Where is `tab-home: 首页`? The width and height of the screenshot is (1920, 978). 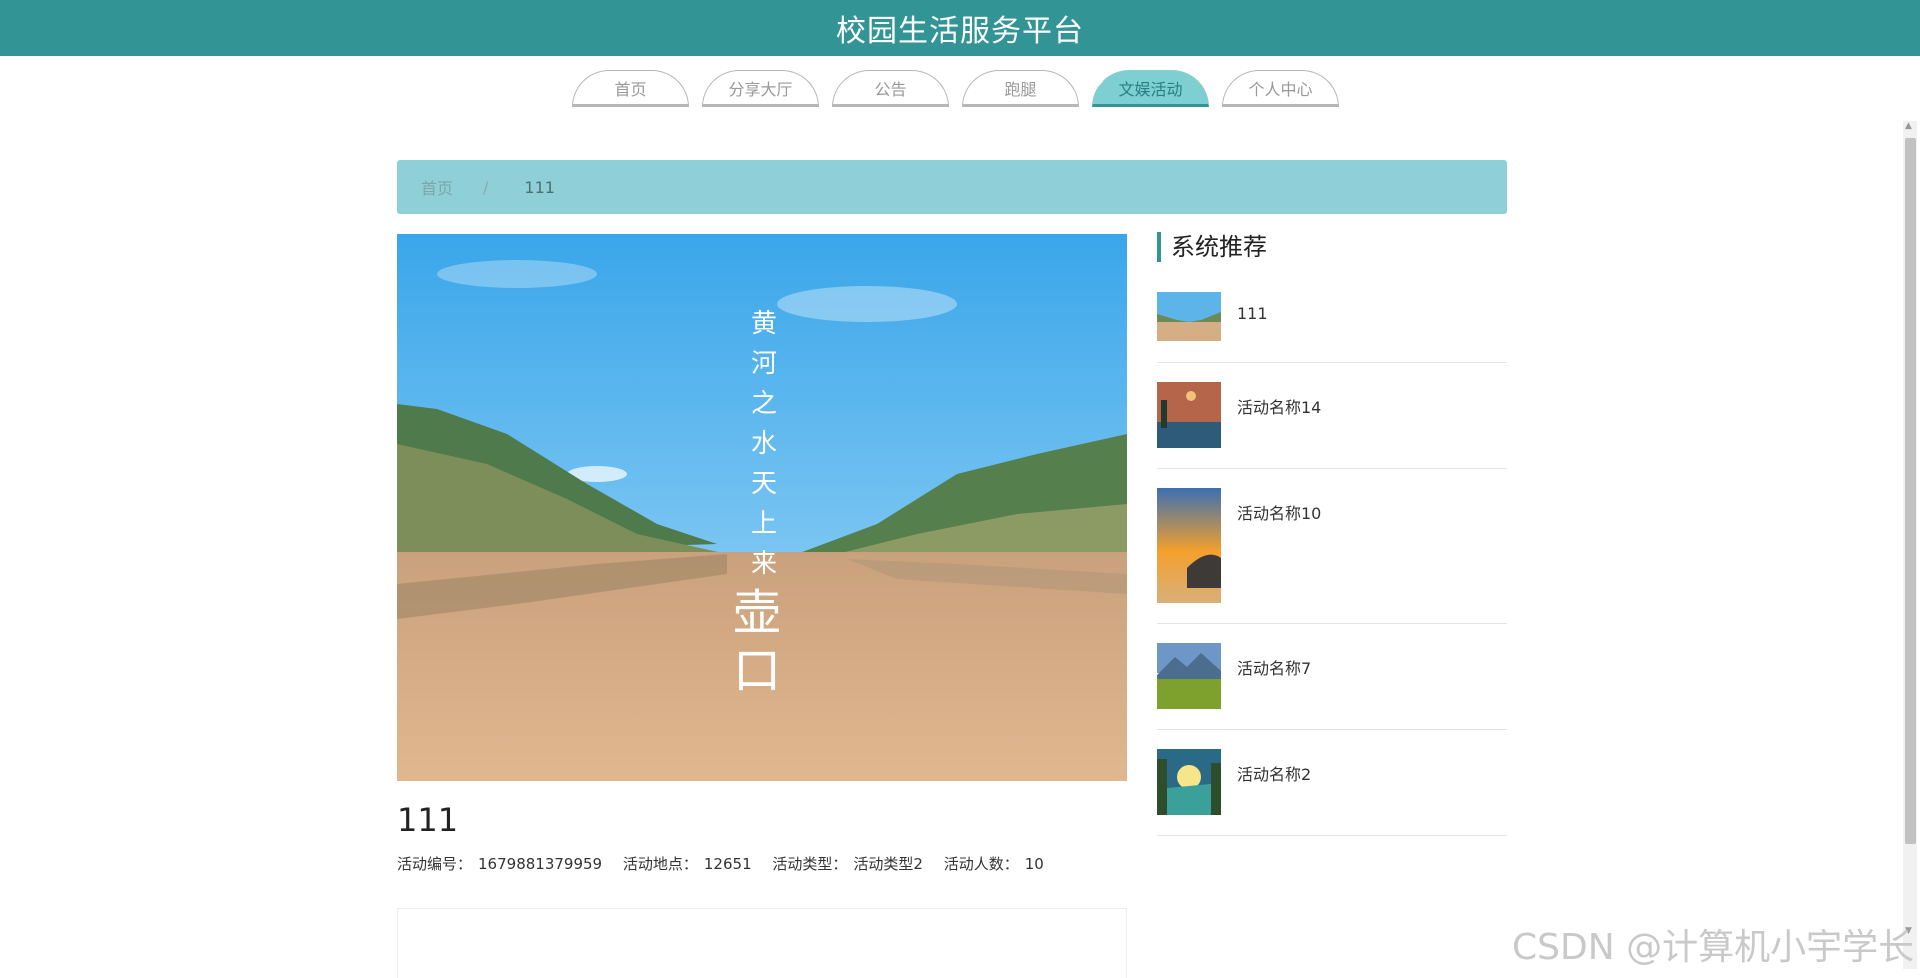
tab-home: 首页 is located at coordinates (630, 88).